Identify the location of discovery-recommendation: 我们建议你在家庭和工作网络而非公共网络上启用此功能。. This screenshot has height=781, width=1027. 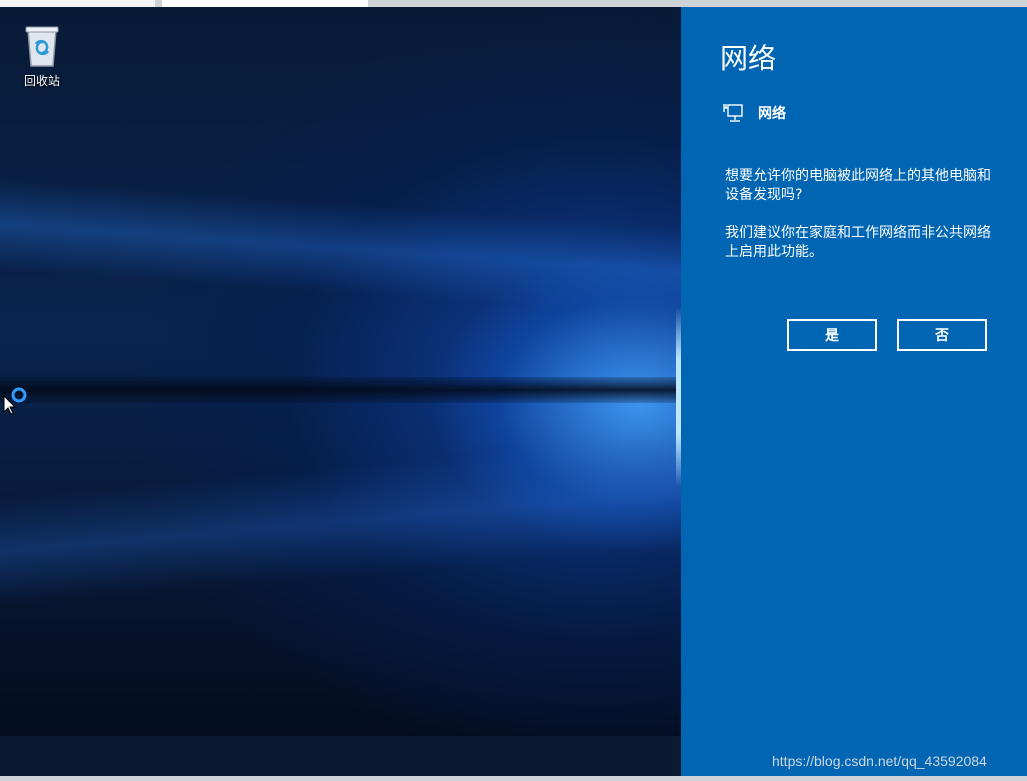
(858, 242).